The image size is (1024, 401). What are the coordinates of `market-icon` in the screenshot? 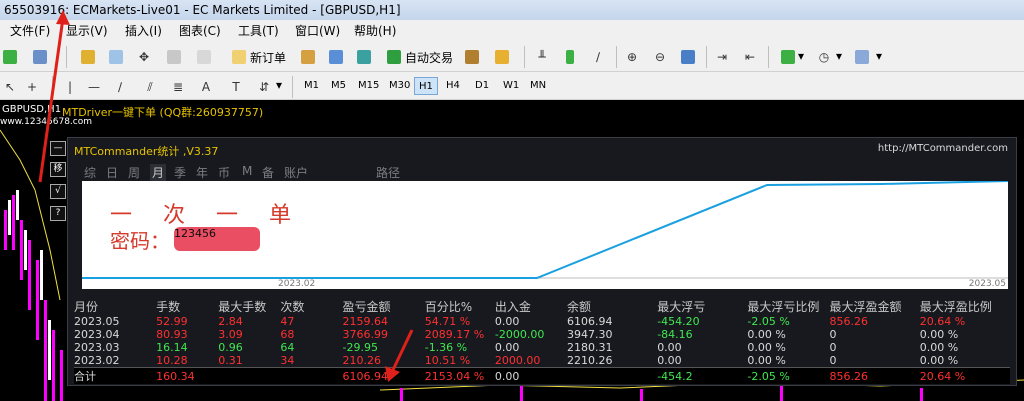 It's located at (364, 57).